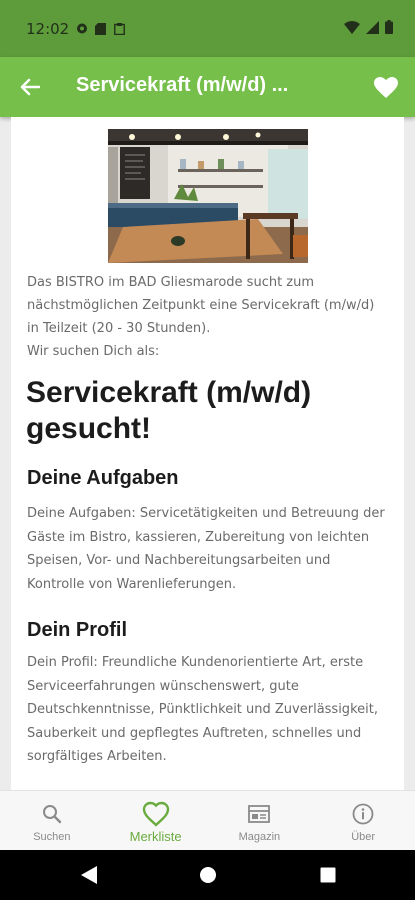 The height and width of the screenshot is (900, 415). I want to click on notification-icons, so click(101, 28).